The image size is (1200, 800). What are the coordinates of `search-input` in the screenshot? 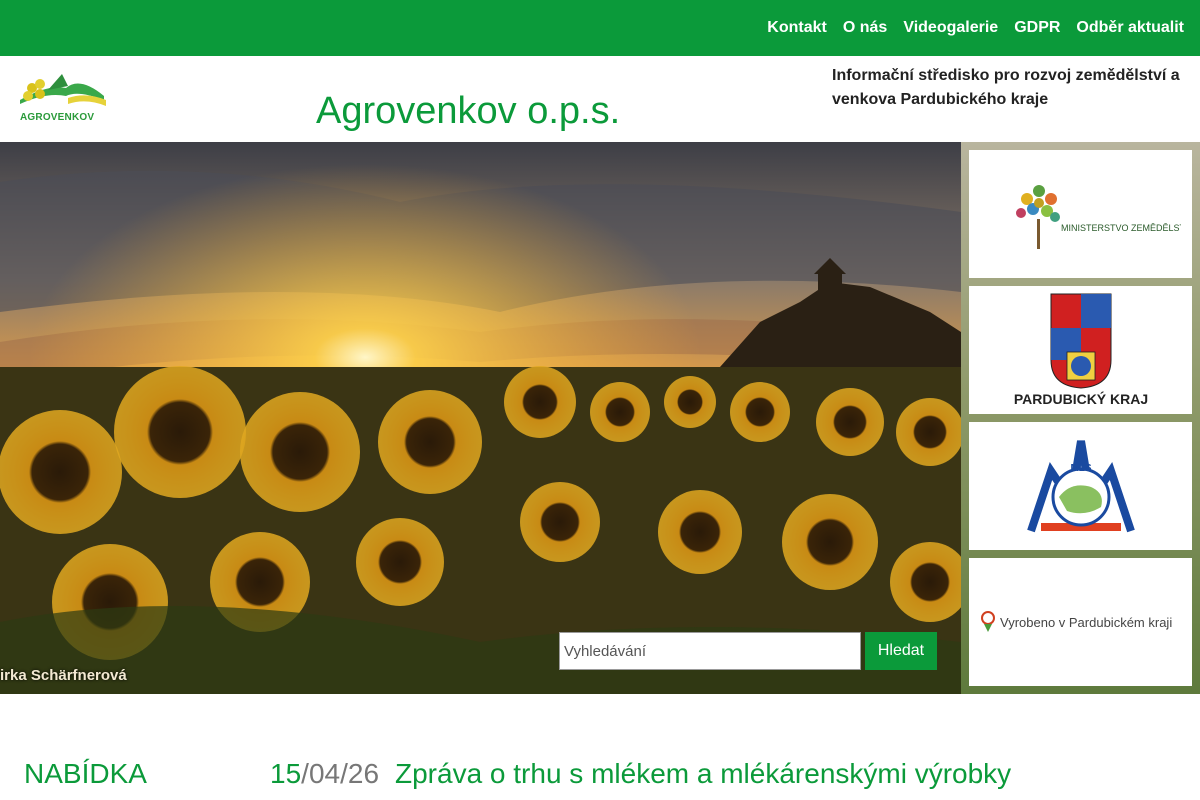 It's located at (710, 651).